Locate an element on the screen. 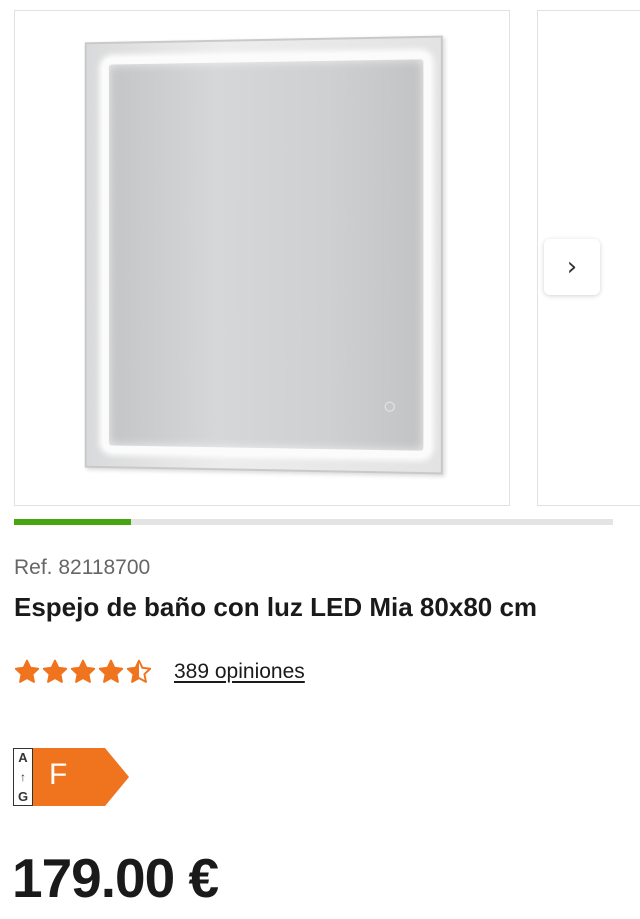 Image resolution: width=640 pixels, height=919 pixels. rating-stars is located at coordinates (84, 672).